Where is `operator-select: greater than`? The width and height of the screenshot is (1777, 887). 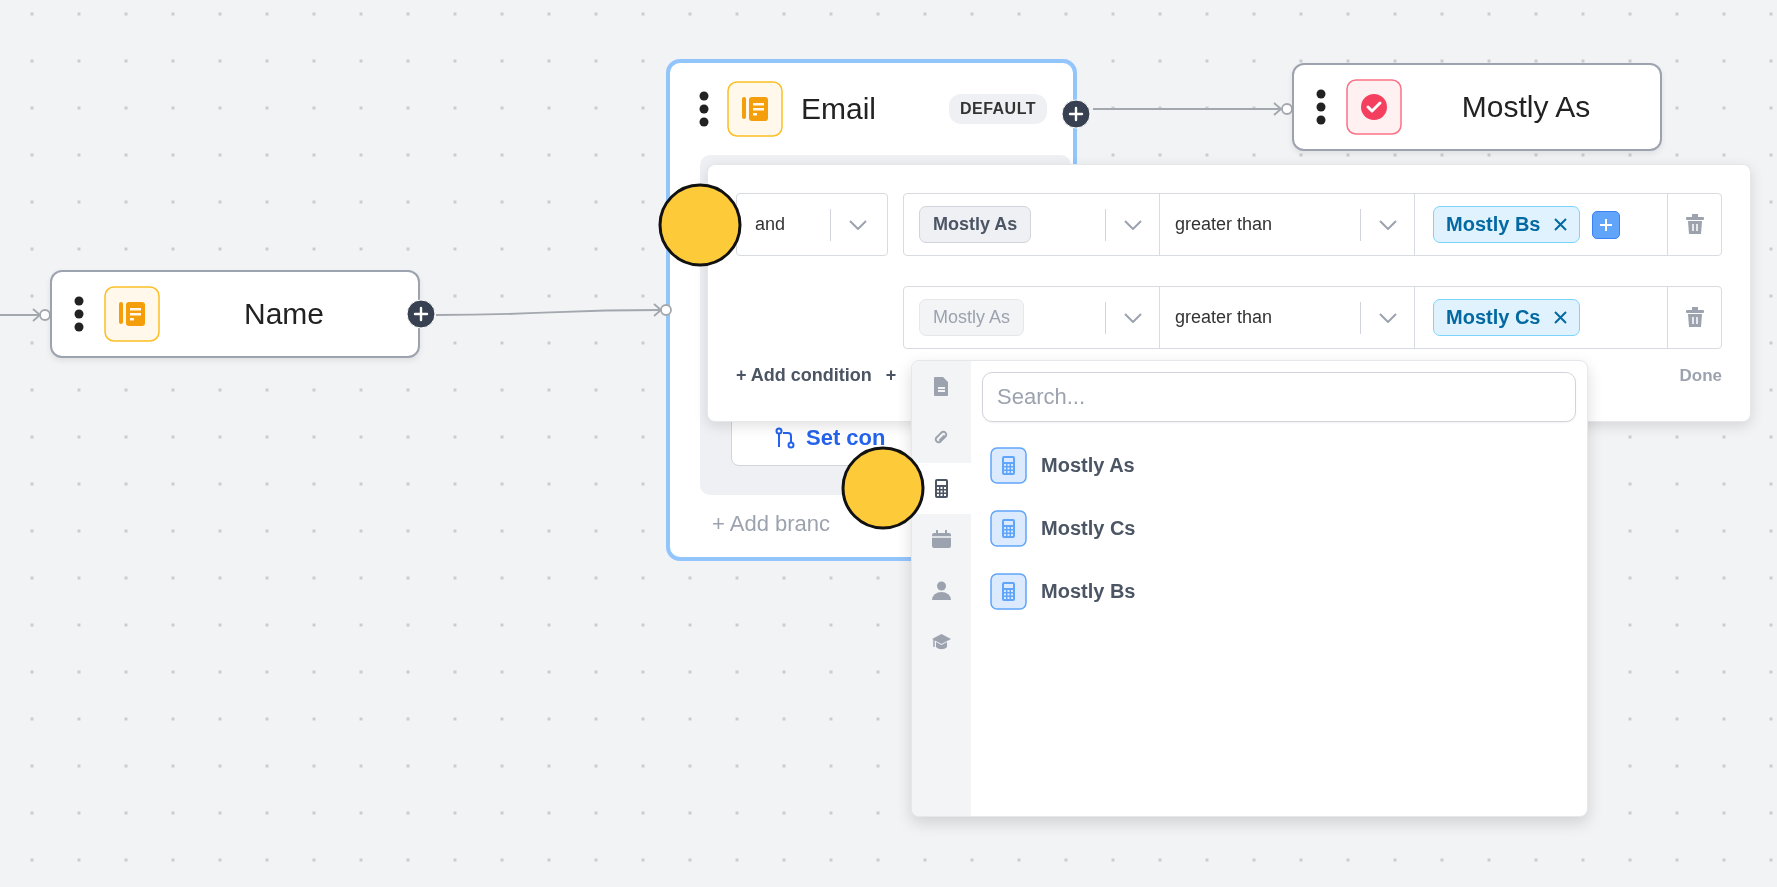
operator-select: greater than is located at coordinates (1287, 224).